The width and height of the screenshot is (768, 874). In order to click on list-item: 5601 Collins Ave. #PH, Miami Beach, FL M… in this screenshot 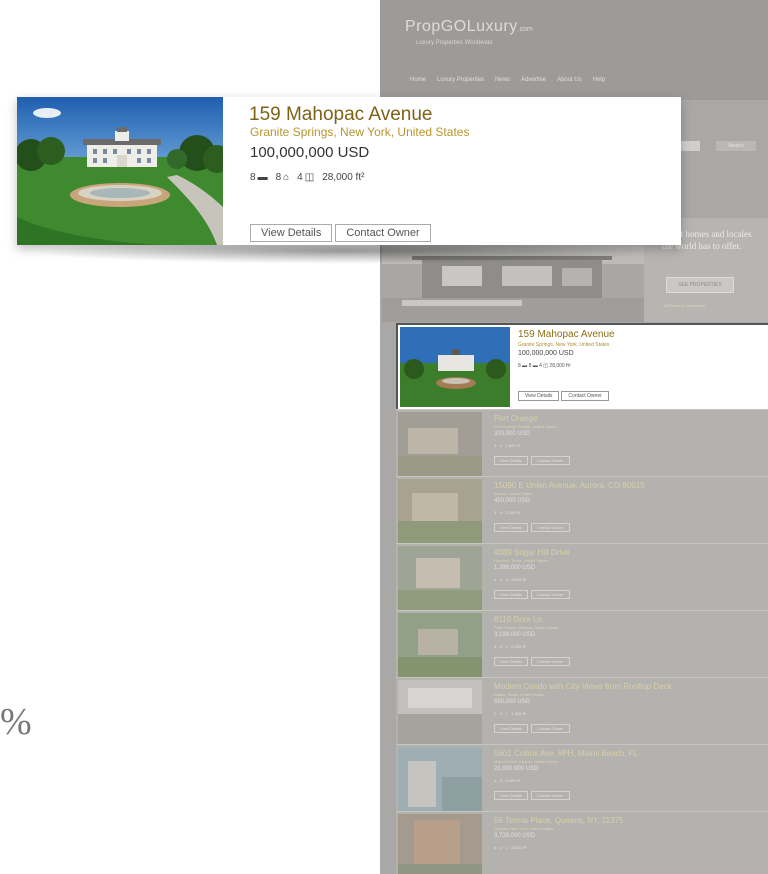, I will do `click(582, 777)`.